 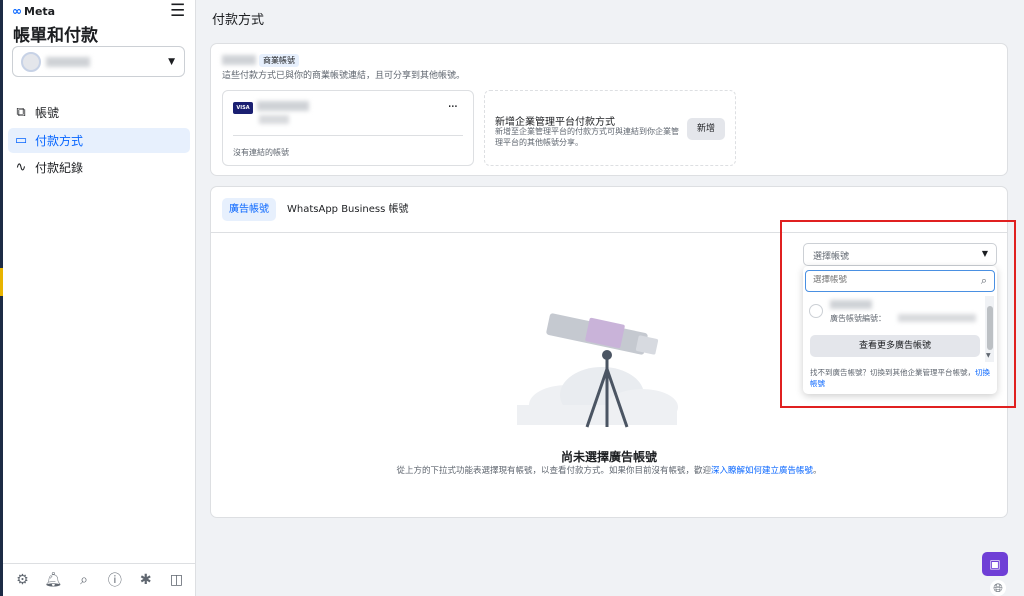 I want to click on account-selector: ▼, so click(x=98, y=61).